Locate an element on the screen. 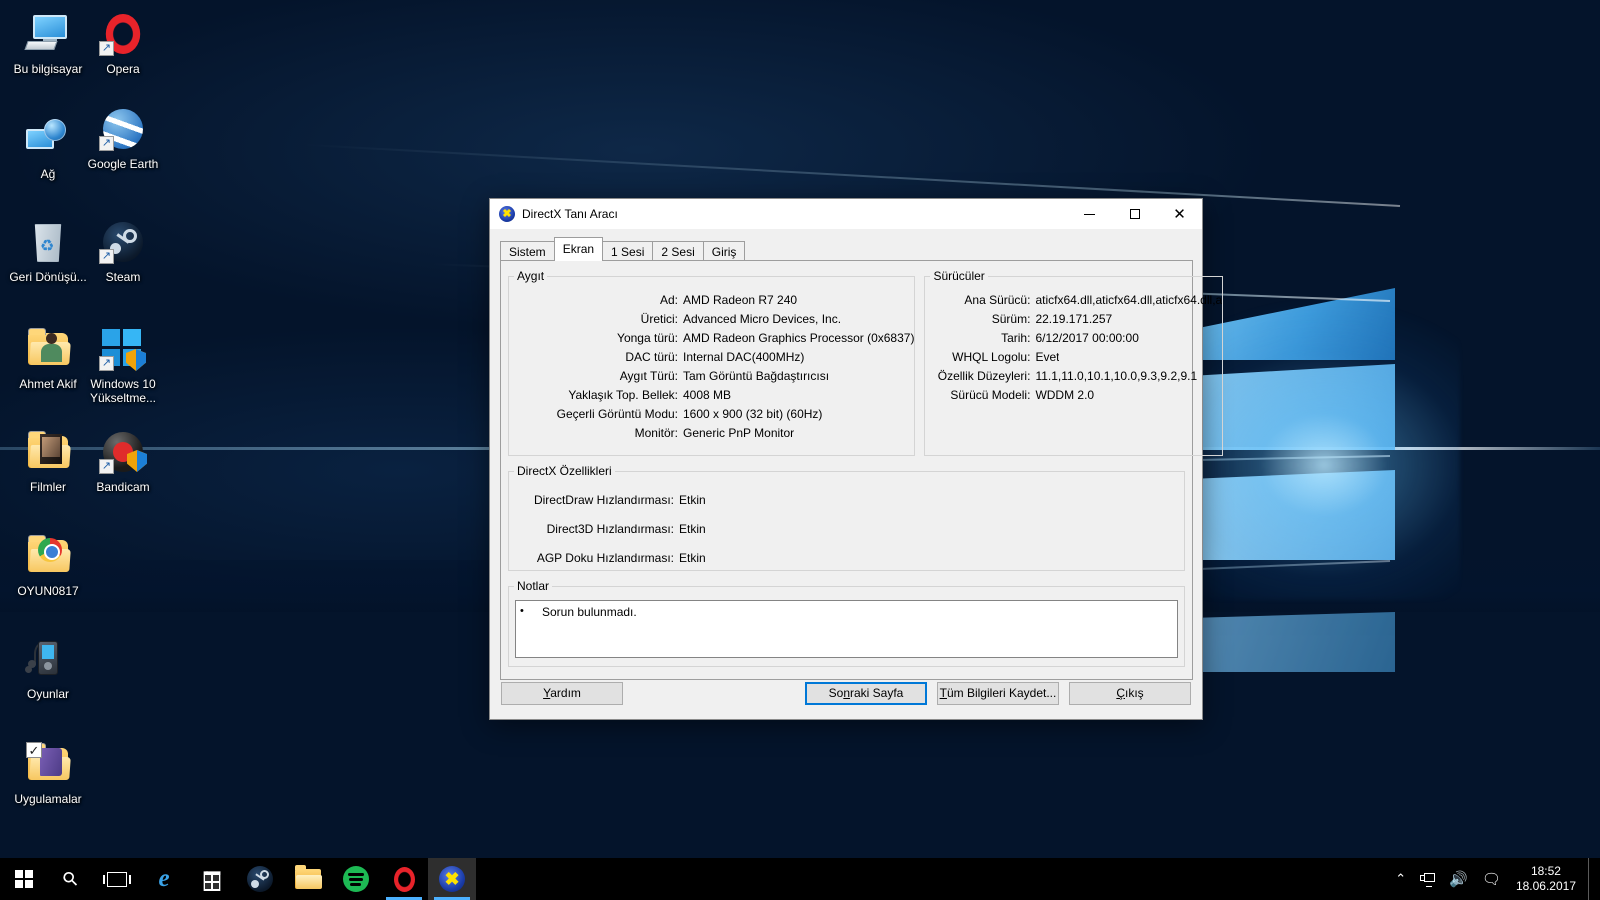 The image size is (1600, 900). row-value: AMD Radeon Graphics Processor (0x6837) is located at coordinates (799, 338).